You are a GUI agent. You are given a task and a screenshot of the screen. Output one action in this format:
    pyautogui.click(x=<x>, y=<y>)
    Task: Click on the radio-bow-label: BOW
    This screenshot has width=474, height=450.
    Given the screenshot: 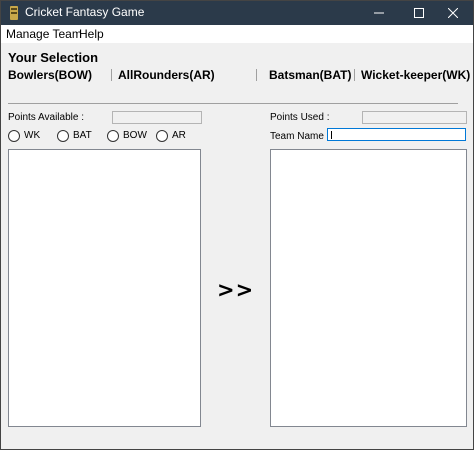 What is the action you would take?
    pyautogui.click(x=135, y=135)
    